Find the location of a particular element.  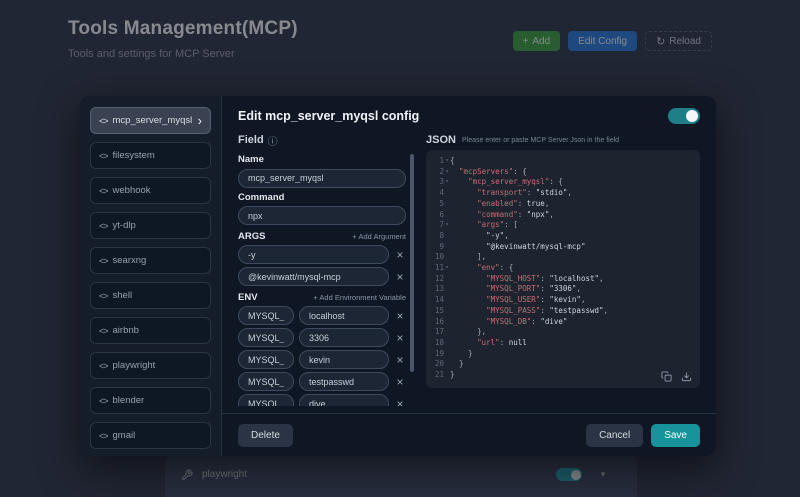

code-line: 14 "MYSQL_USER": "kevin", is located at coordinates (510, 300).